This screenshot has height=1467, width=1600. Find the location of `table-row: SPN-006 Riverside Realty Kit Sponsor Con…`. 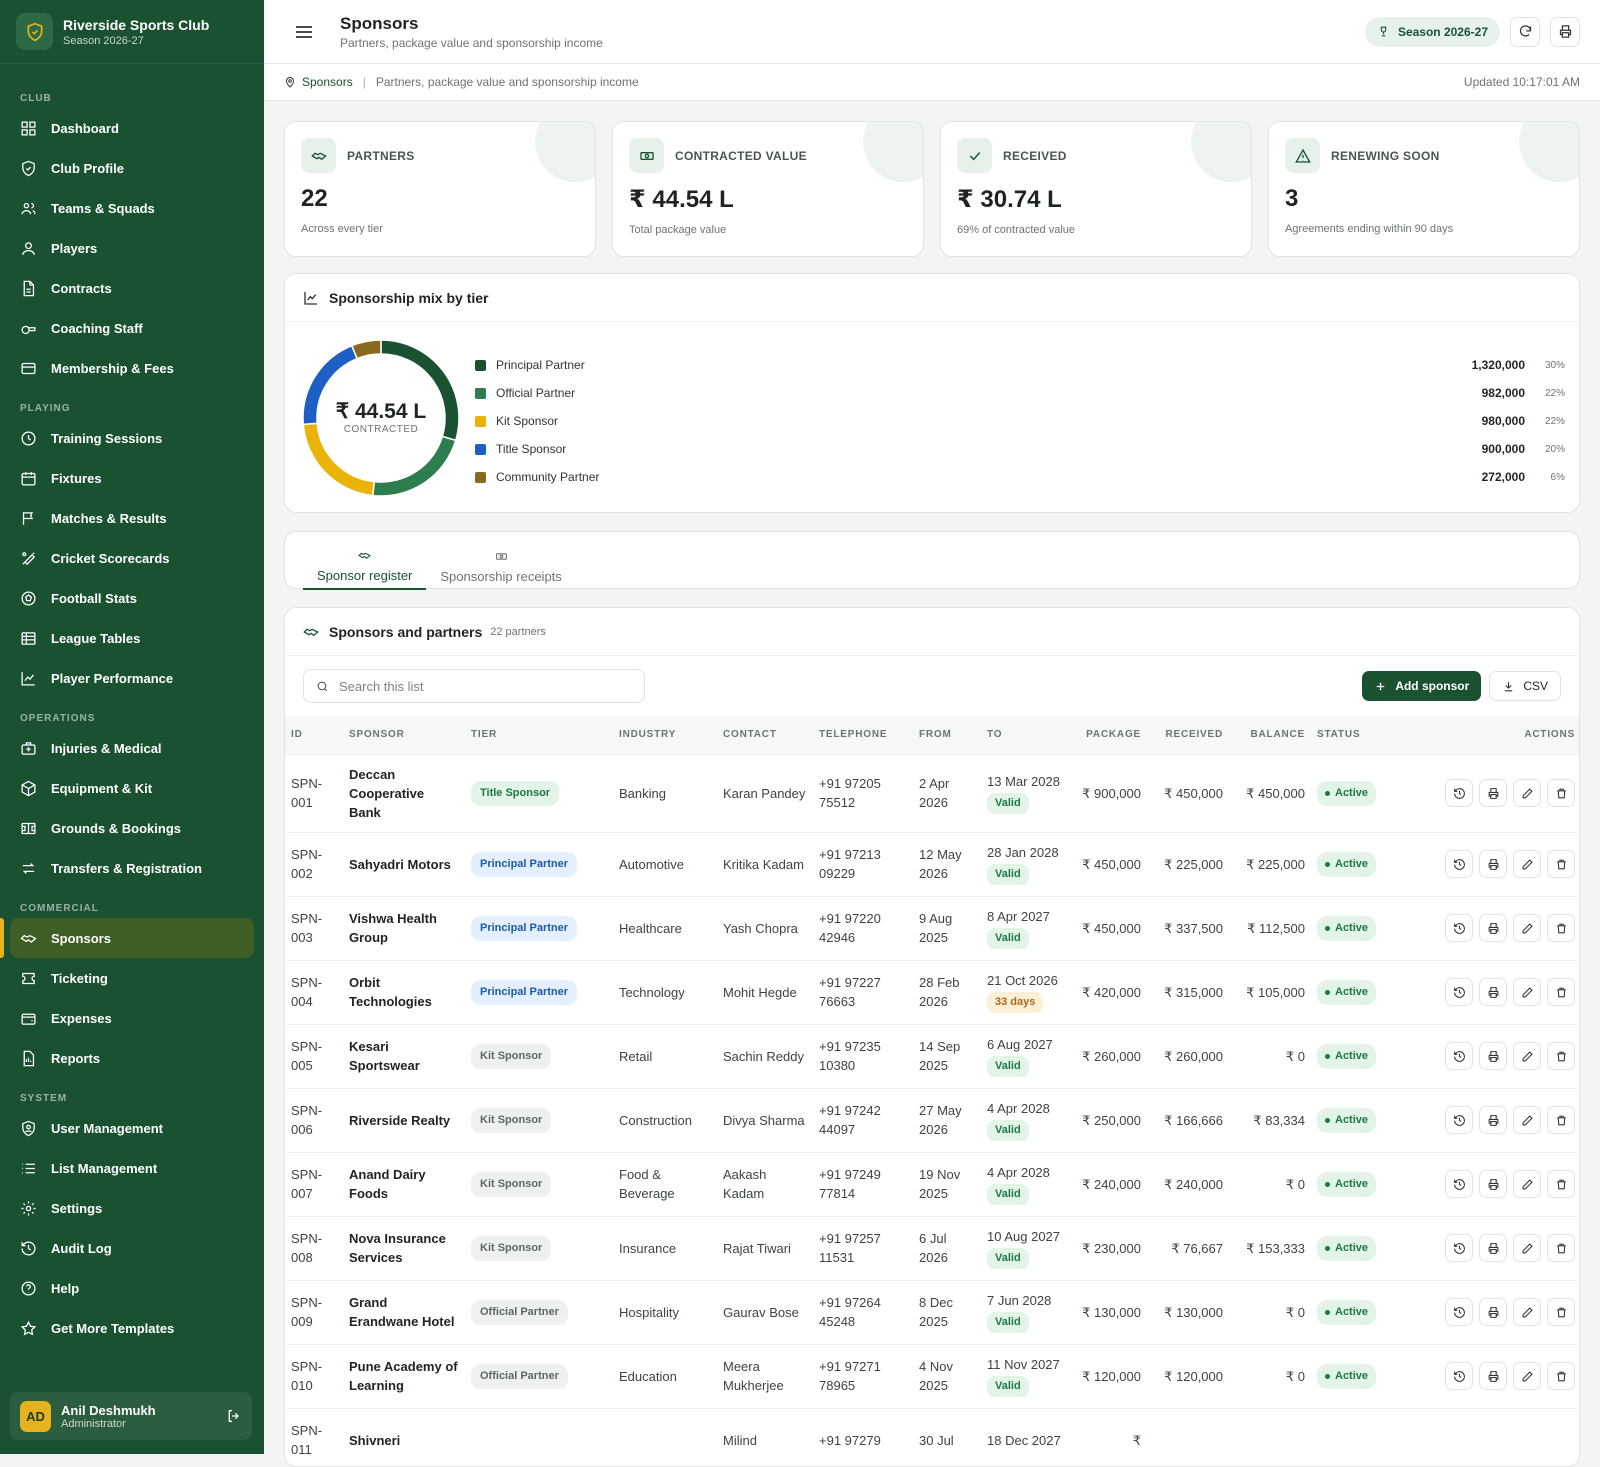

table-row: SPN-006 Riverside Realty Kit Sponsor Con… is located at coordinates (932, 1120).